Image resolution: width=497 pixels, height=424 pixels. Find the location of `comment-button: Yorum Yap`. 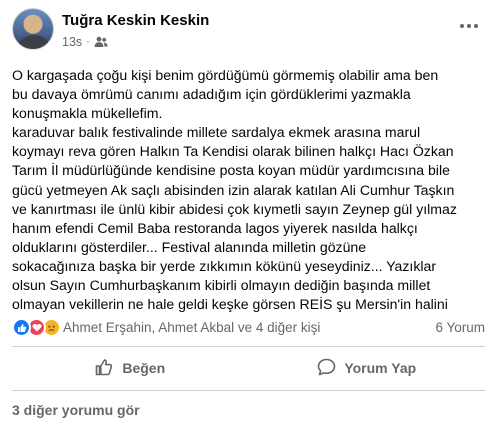

comment-button: Yorum Yap is located at coordinates (367, 368).